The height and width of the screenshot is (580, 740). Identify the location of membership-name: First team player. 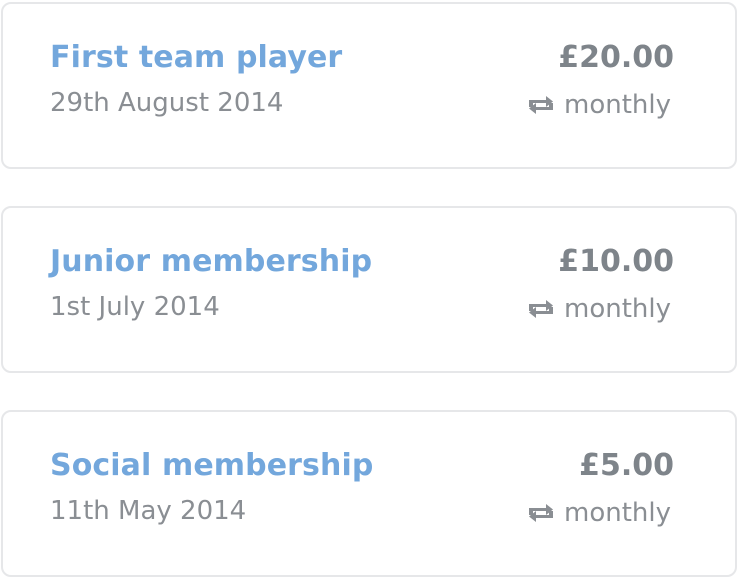
(196, 57).